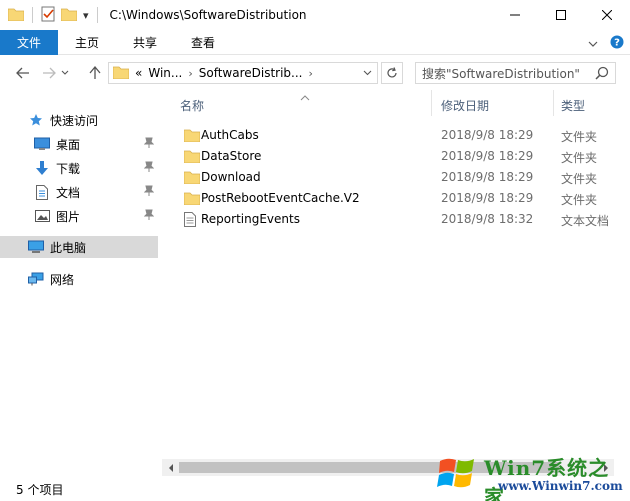 This screenshot has width=630, height=501. I want to click on tab-view: 查看, so click(203, 42).